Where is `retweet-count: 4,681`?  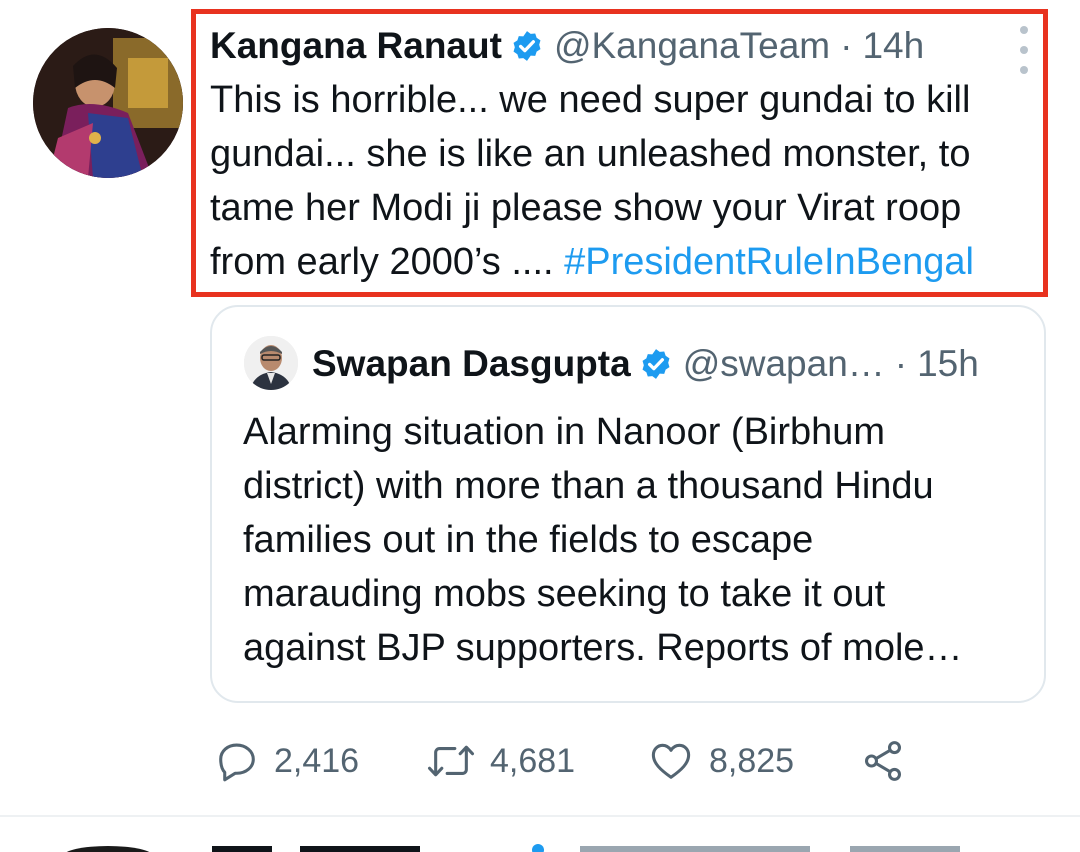 retweet-count: 4,681 is located at coordinates (533, 760).